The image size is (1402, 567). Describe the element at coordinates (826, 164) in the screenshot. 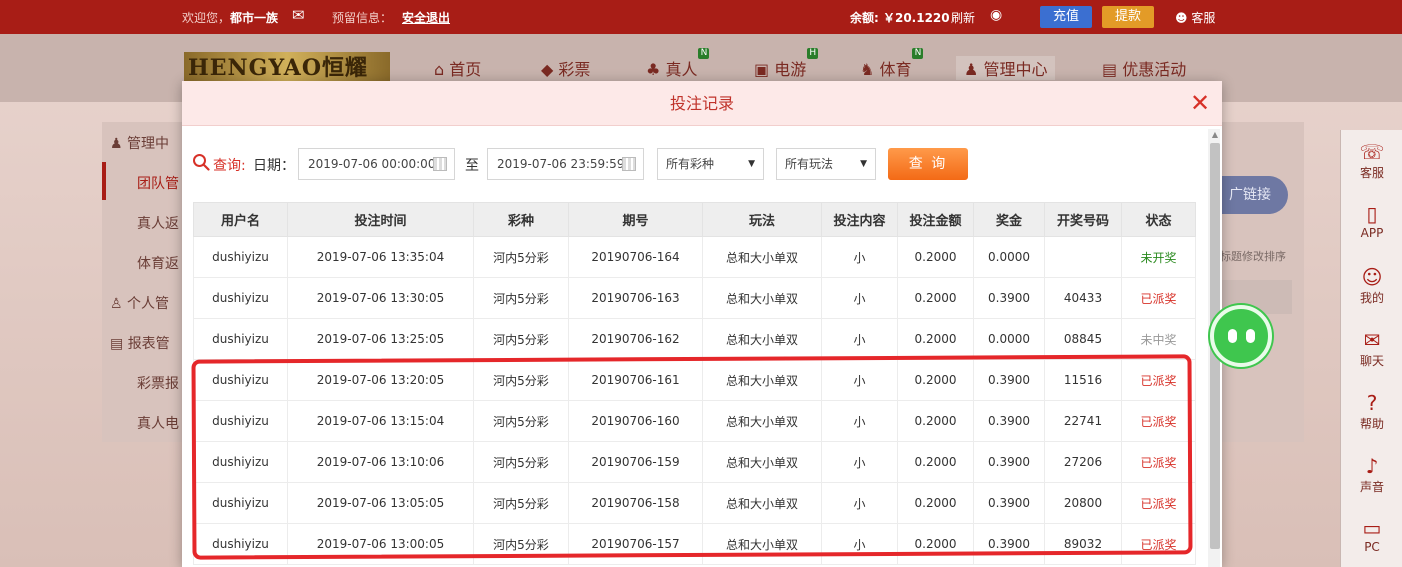

I see `play-type-select: 所有玩法 ▼` at that location.